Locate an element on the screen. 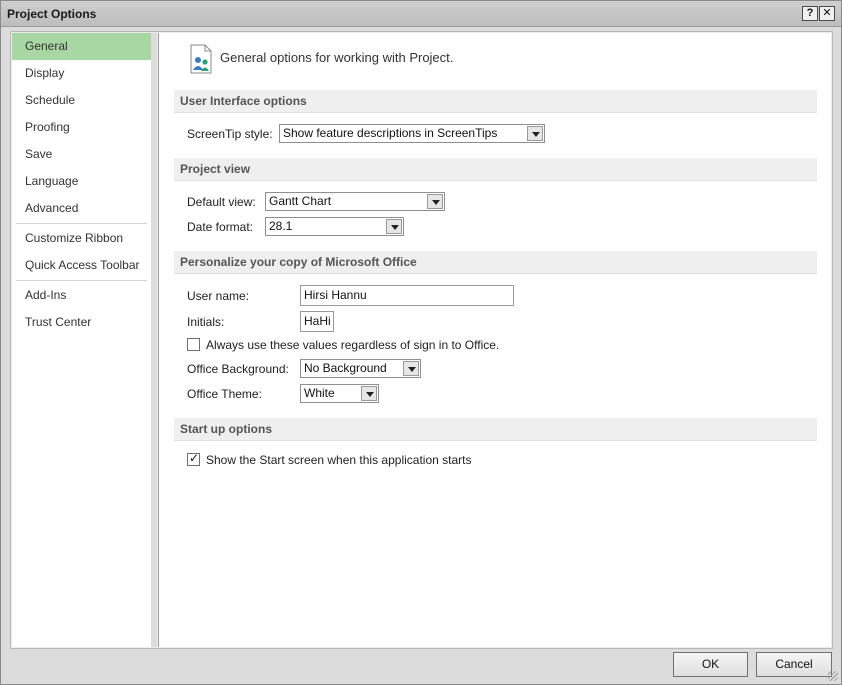  user-name-label: User name: is located at coordinates (218, 296).